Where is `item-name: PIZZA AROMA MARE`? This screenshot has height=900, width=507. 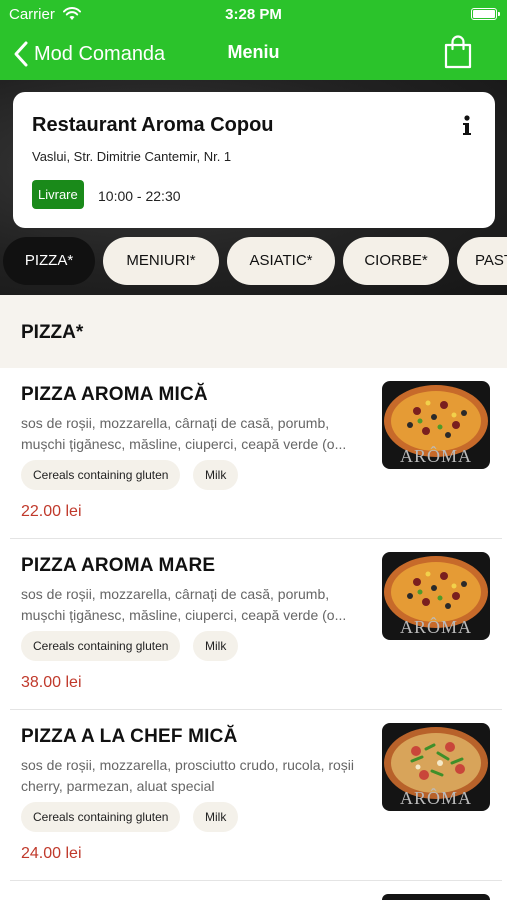 item-name: PIZZA AROMA MARE is located at coordinates (118, 565).